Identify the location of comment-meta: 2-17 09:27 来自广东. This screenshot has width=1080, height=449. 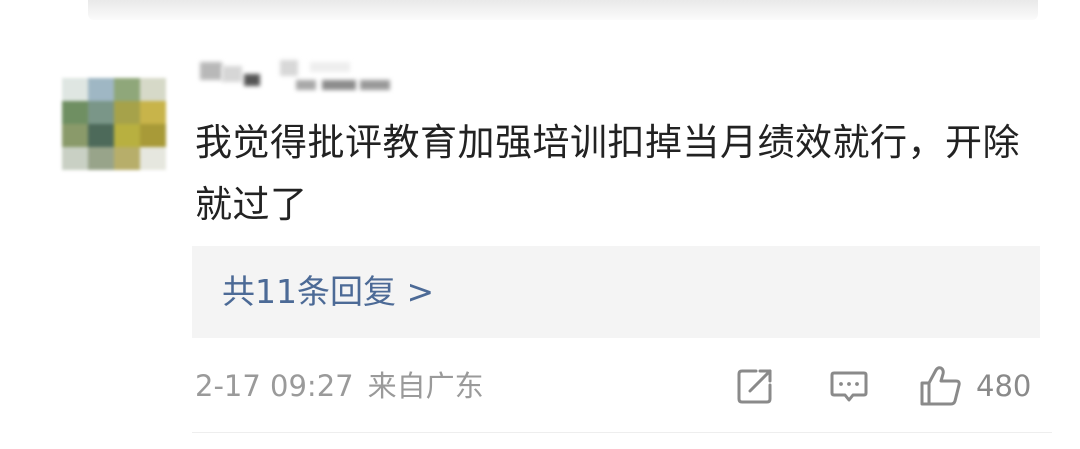
(339, 386).